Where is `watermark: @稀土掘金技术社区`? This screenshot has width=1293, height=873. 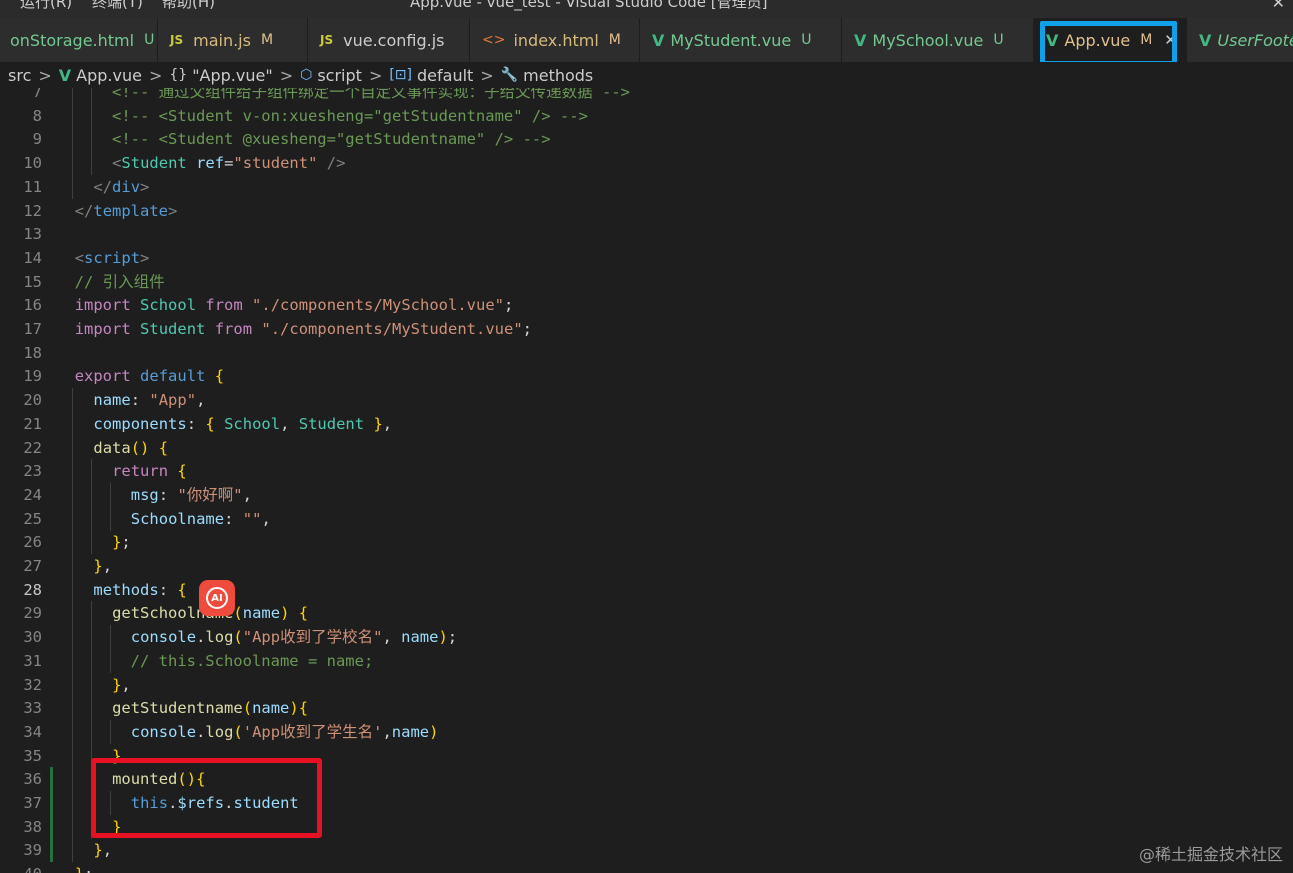
watermark: @稀土掘金技术社区 is located at coordinates (1210, 854).